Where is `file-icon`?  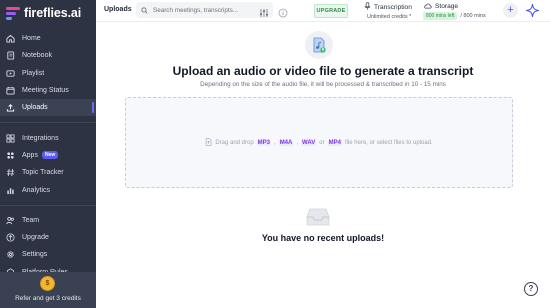 file-icon is located at coordinates (208, 142).